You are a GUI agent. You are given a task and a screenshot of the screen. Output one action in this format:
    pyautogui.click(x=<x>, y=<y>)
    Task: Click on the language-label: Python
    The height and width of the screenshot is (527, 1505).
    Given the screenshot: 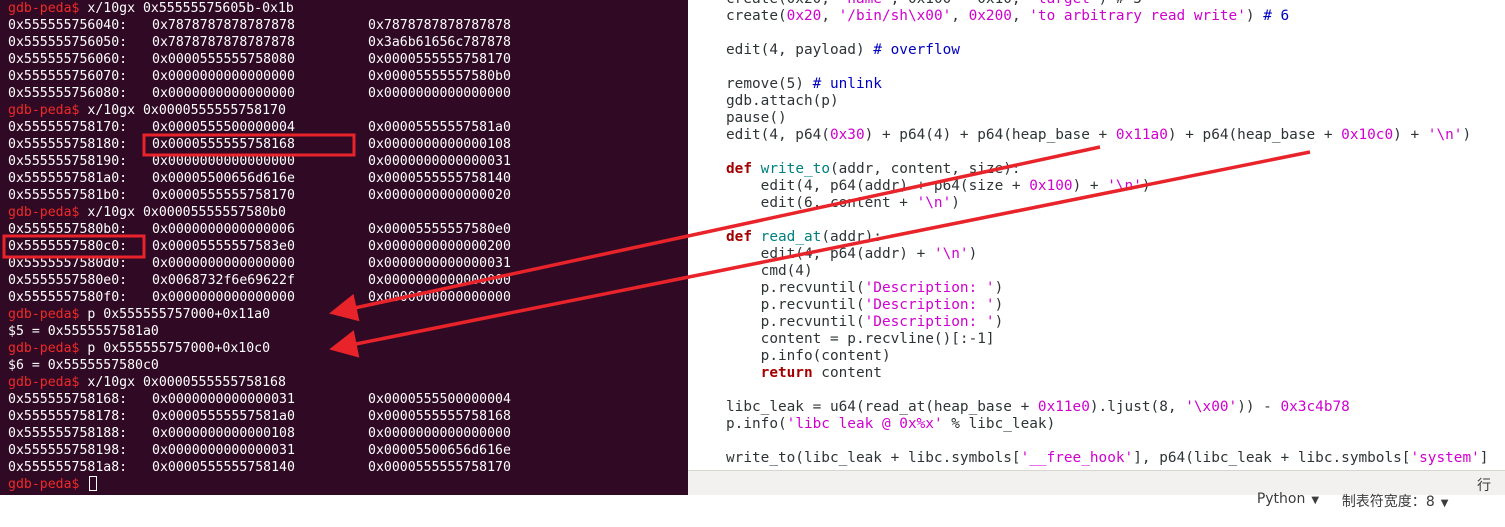 What is the action you would take?
    pyautogui.click(x=1281, y=499)
    